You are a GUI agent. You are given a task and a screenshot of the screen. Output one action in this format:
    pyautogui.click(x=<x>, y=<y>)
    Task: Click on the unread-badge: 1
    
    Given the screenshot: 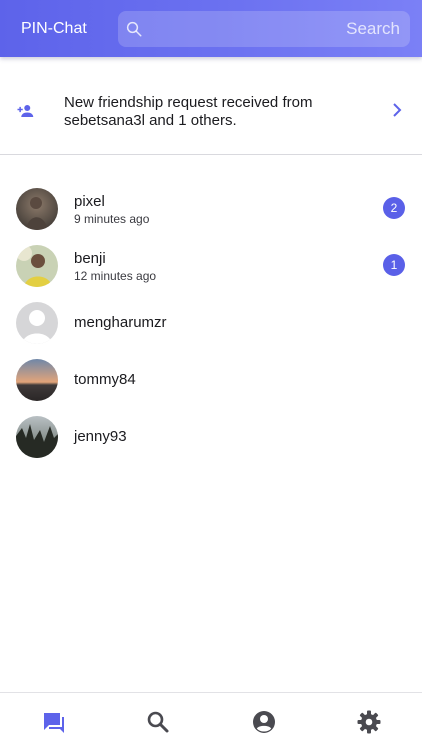 What is the action you would take?
    pyautogui.click(x=394, y=265)
    